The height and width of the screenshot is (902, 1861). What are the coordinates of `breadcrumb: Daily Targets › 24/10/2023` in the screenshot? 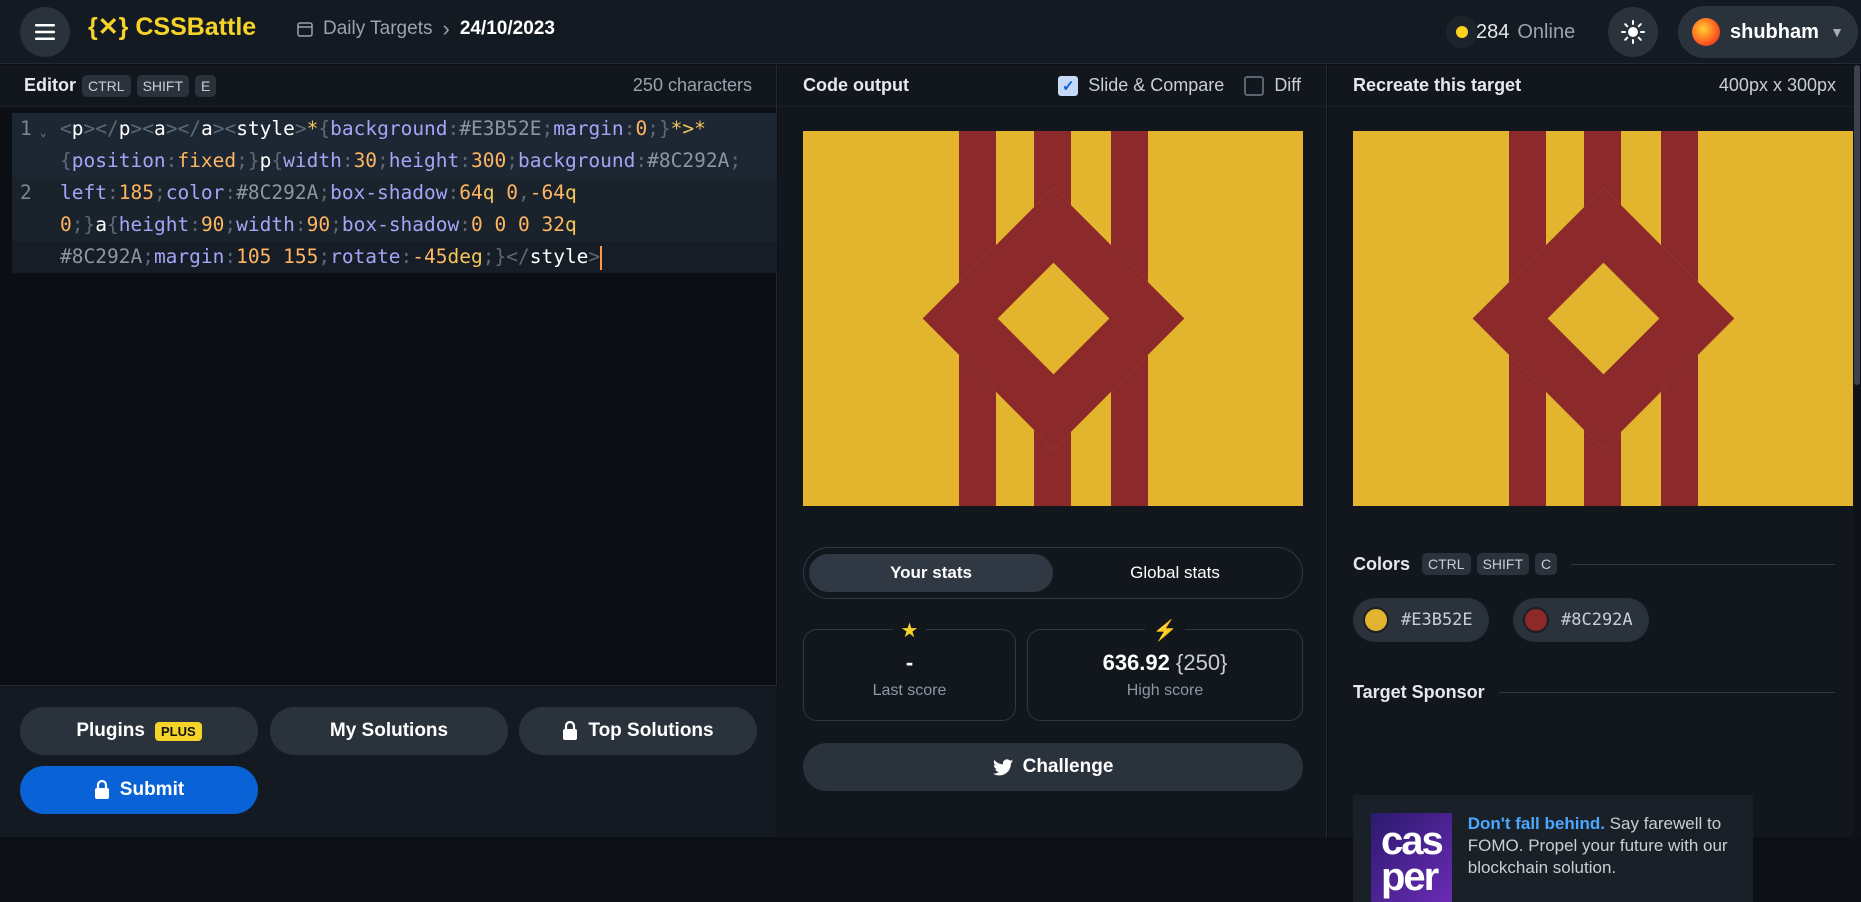 It's located at (426, 29).